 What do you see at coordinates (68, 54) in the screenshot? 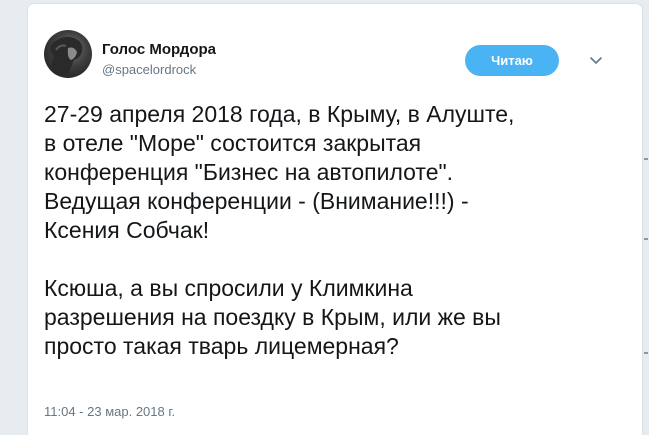
I see `avatar` at bounding box center [68, 54].